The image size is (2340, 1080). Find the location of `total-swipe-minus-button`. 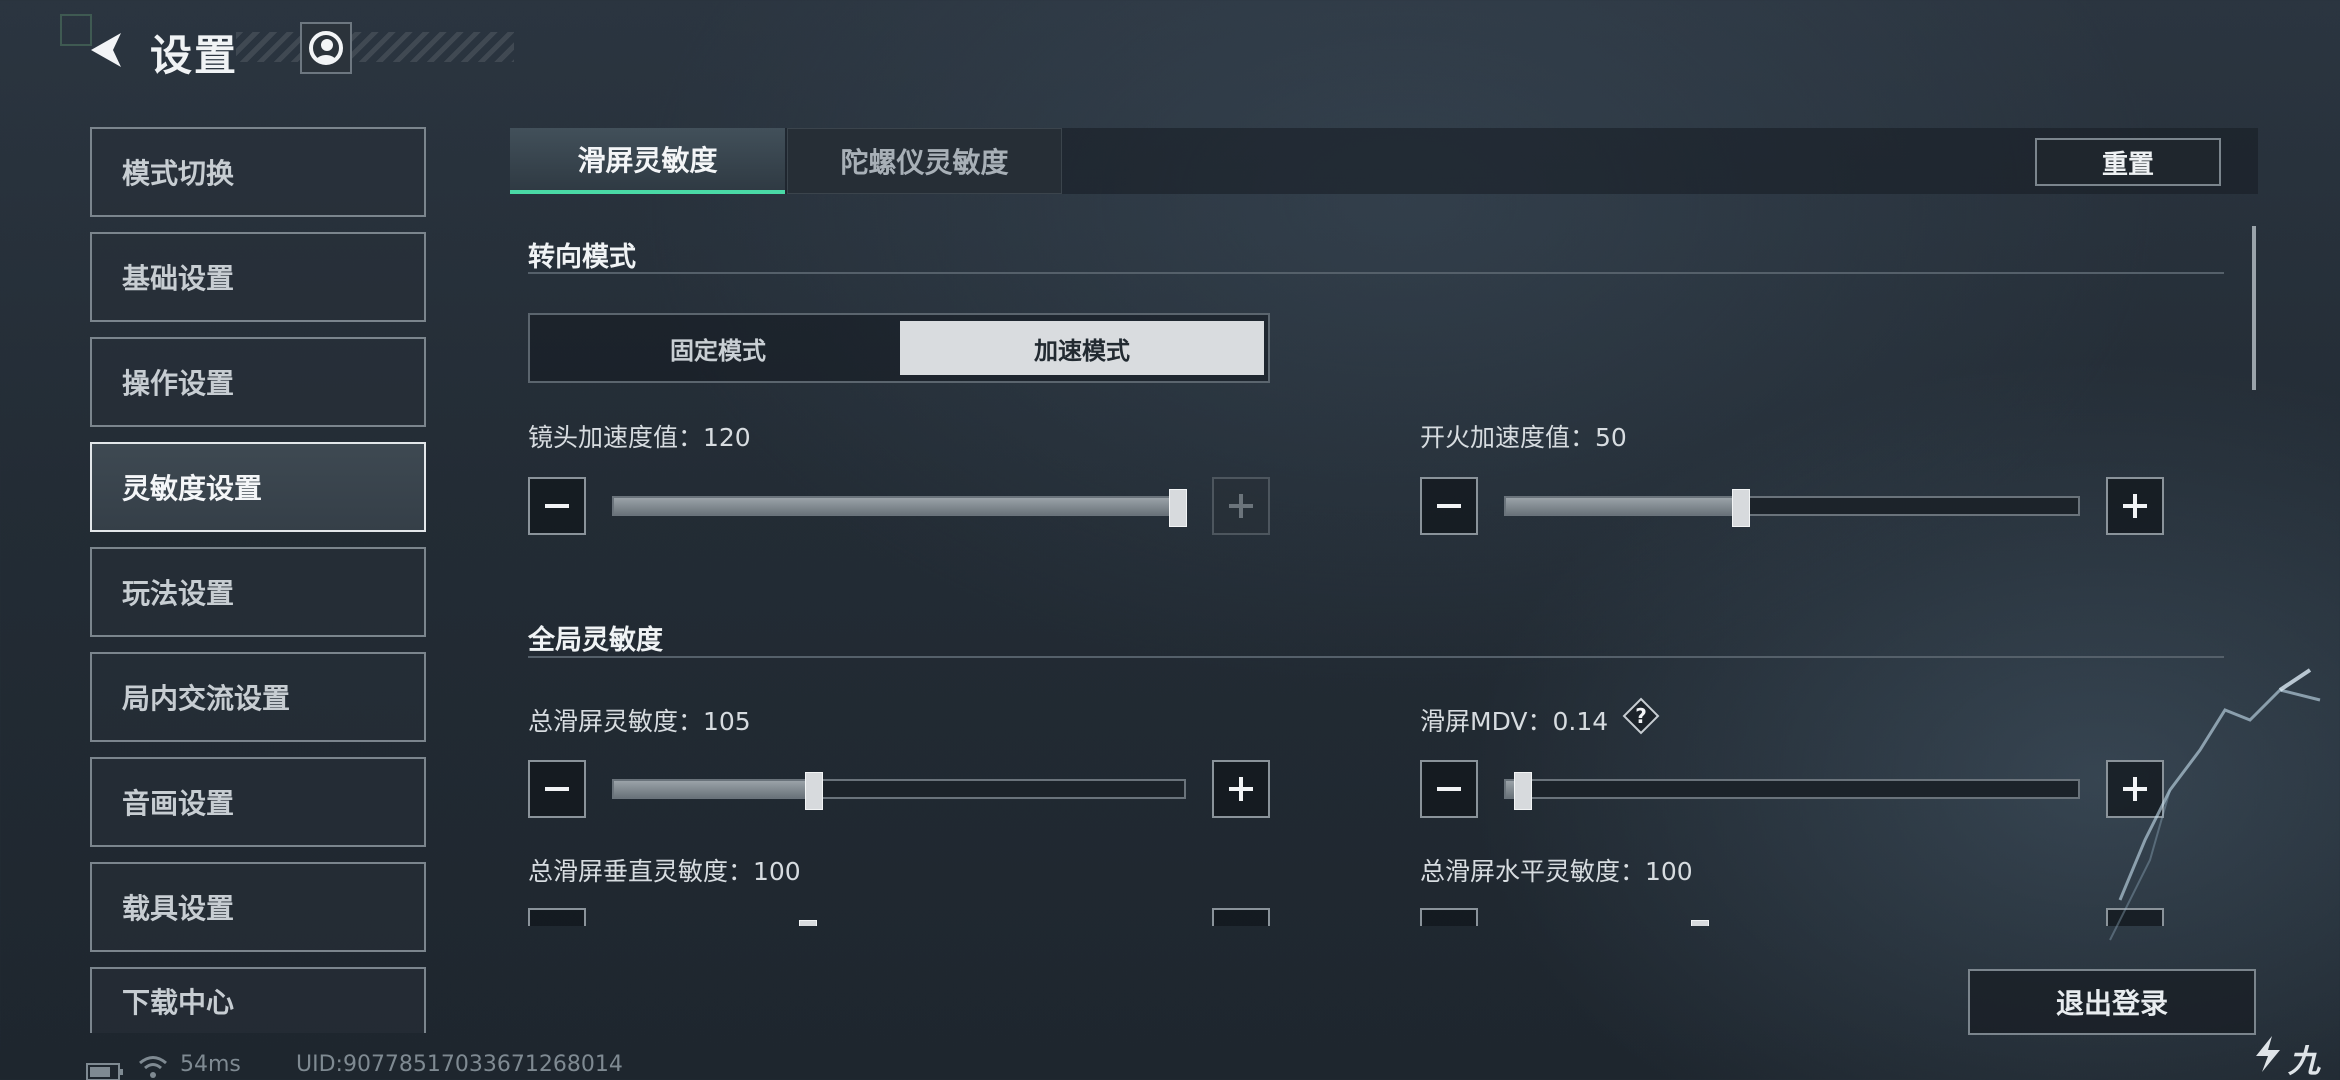

total-swipe-minus-button is located at coordinates (557, 789).